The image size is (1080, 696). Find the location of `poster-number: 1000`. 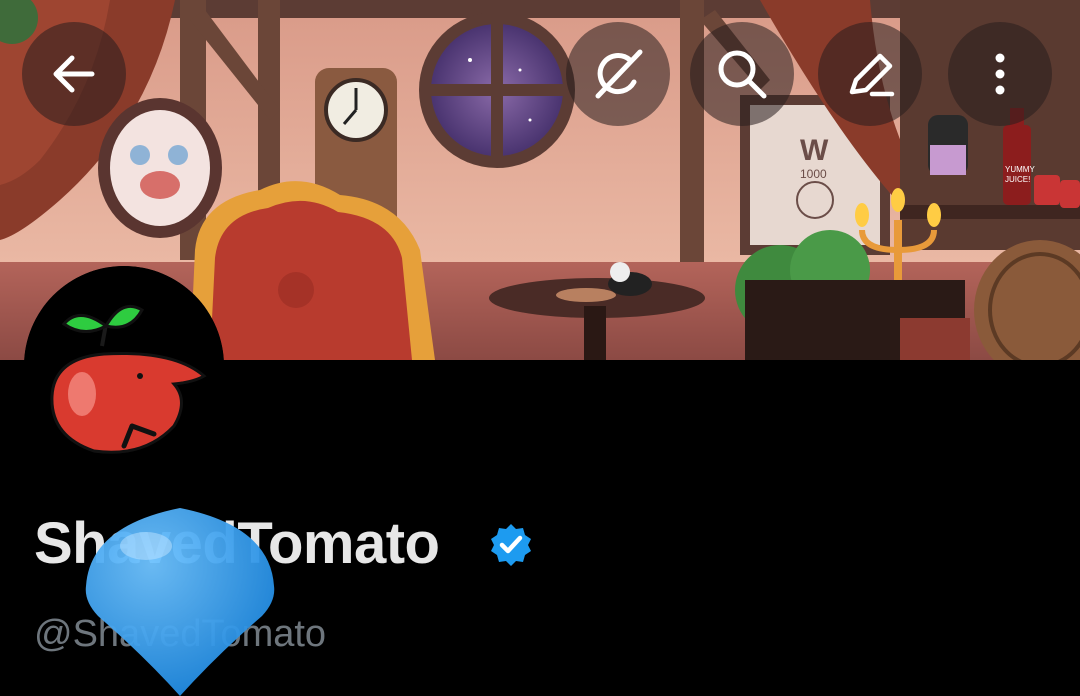

poster-number: 1000 is located at coordinates (813, 174).